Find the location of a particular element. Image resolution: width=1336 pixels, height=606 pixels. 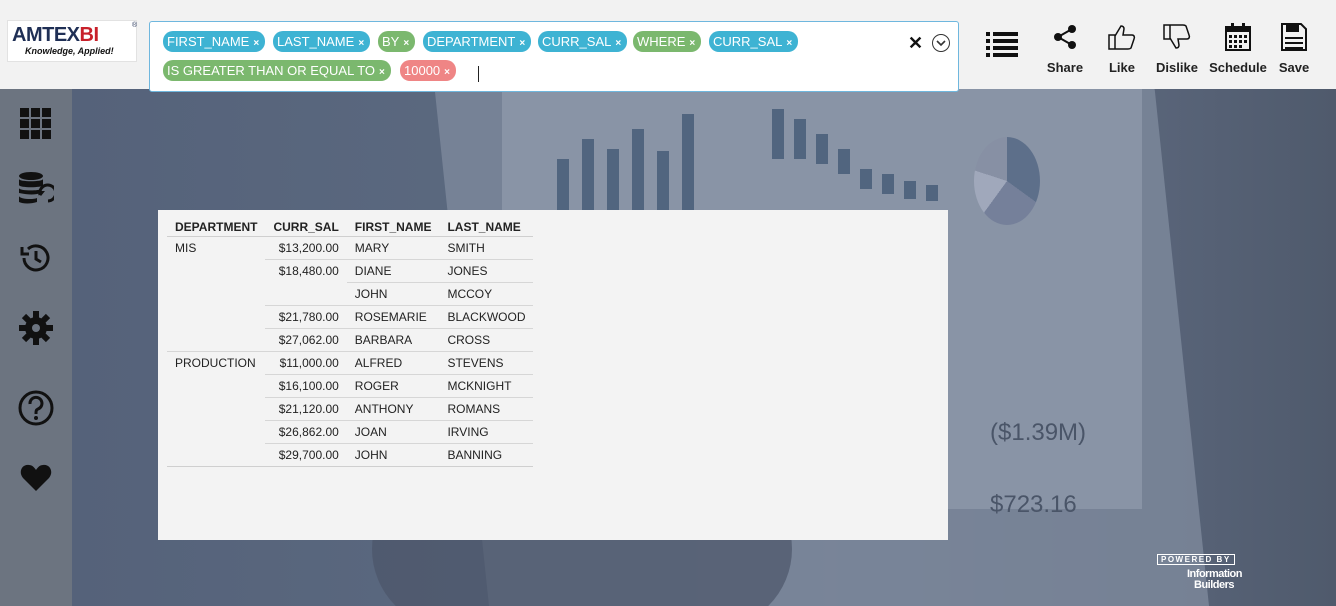

cell-salary: $26,862.00 is located at coordinates (306, 432).